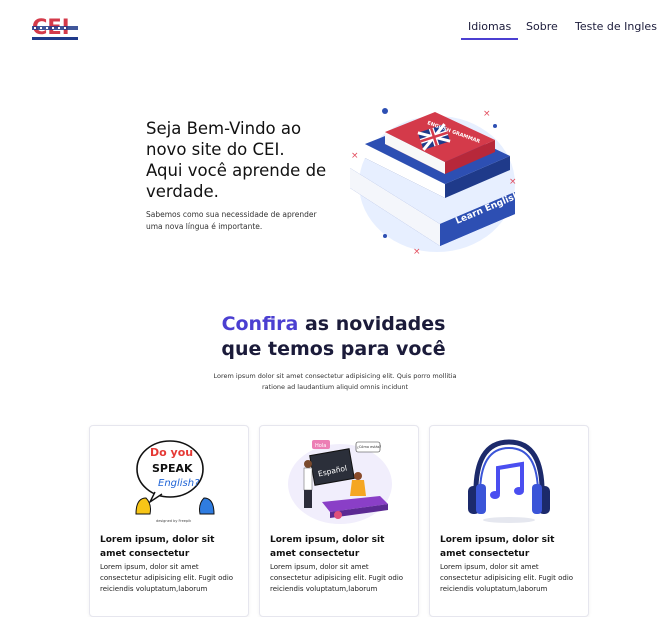 Image resolution: width=667 pixels, height=617 pixels. I want to click on section-title-accent: Confira, so click(260, 324).